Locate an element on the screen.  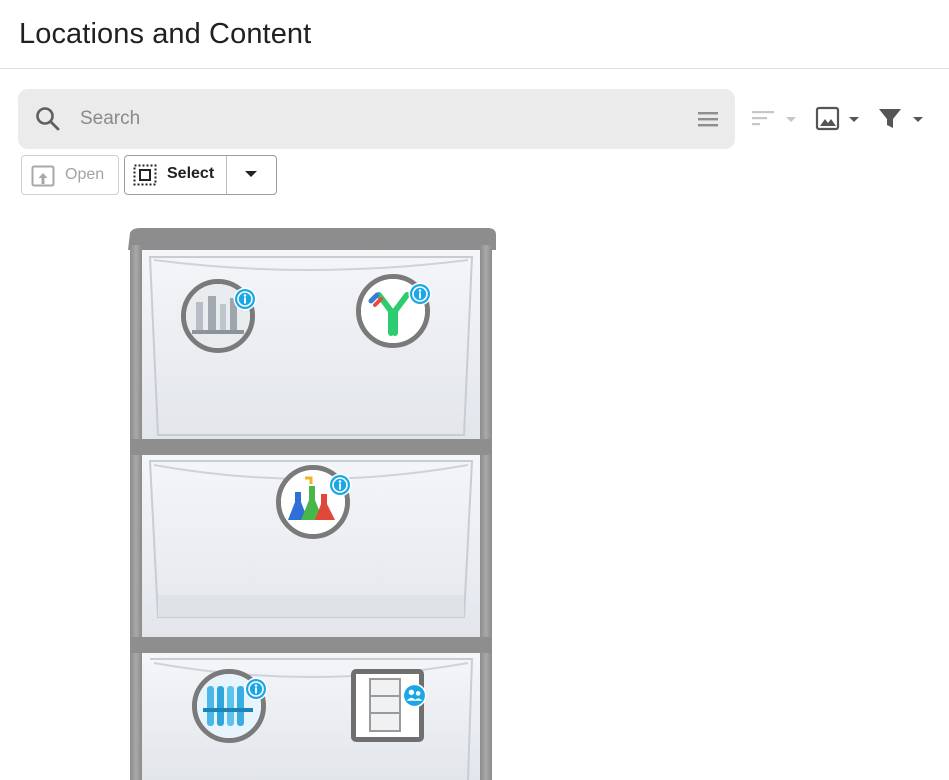
search-icon is located at coordinates (48, 119).